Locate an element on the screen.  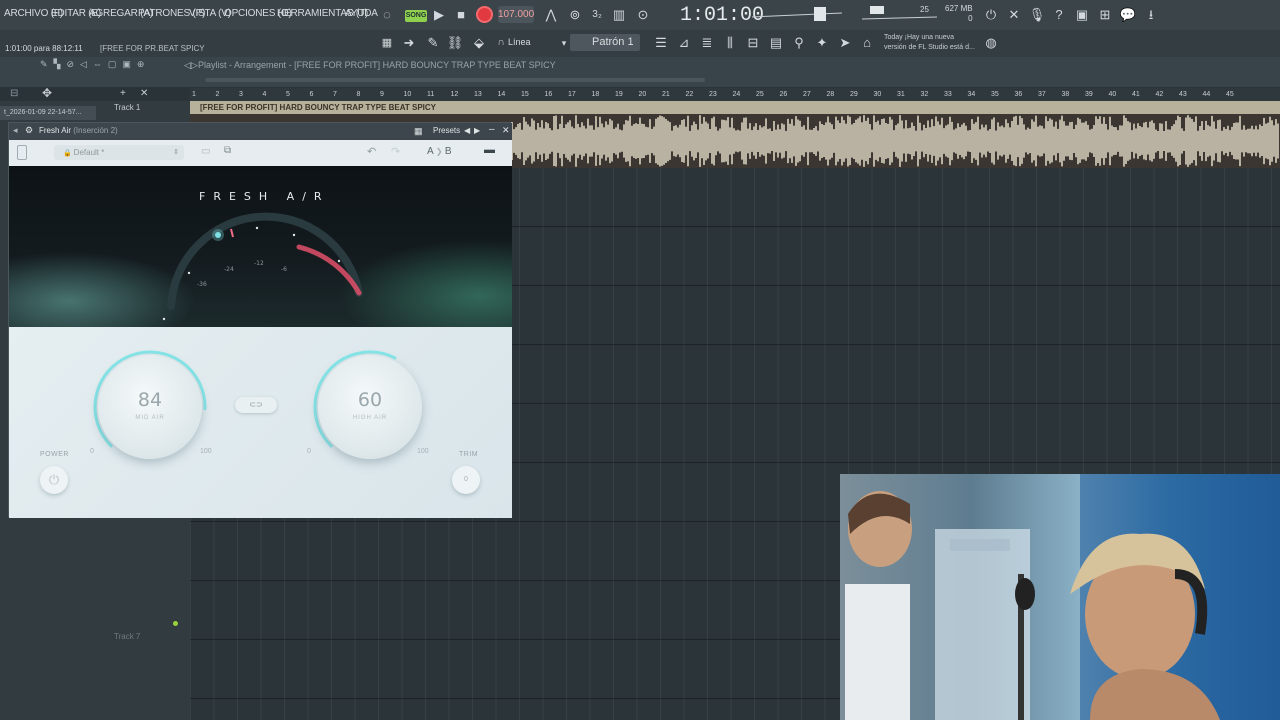
add-track-icon: + is located at coordinates (123, 93).